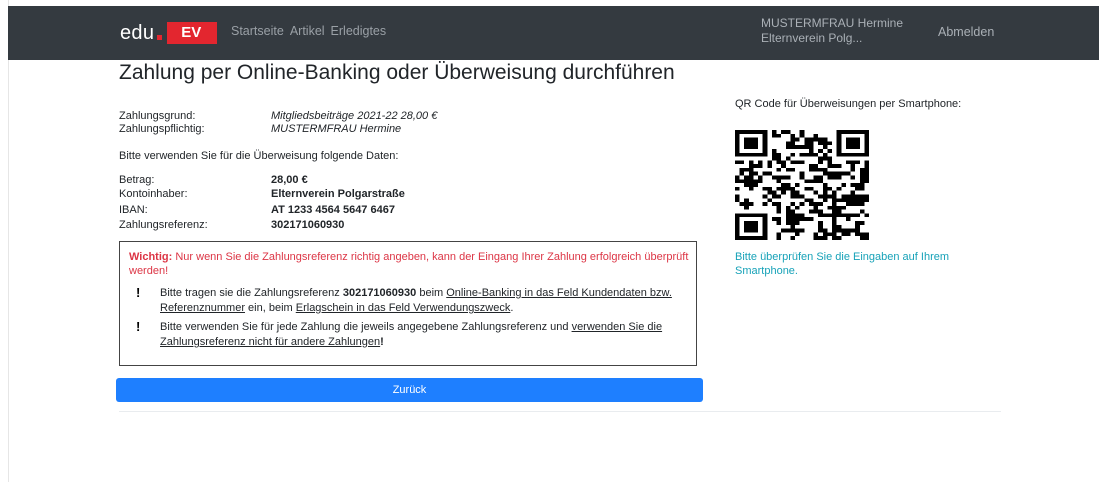 Image resolution: width=1099 pixels, height=482 pixels. What do you see at coordinates (137, 32) in the screenshot?
I see `brand-edu-text: edu` at bounding box center [137, 32].